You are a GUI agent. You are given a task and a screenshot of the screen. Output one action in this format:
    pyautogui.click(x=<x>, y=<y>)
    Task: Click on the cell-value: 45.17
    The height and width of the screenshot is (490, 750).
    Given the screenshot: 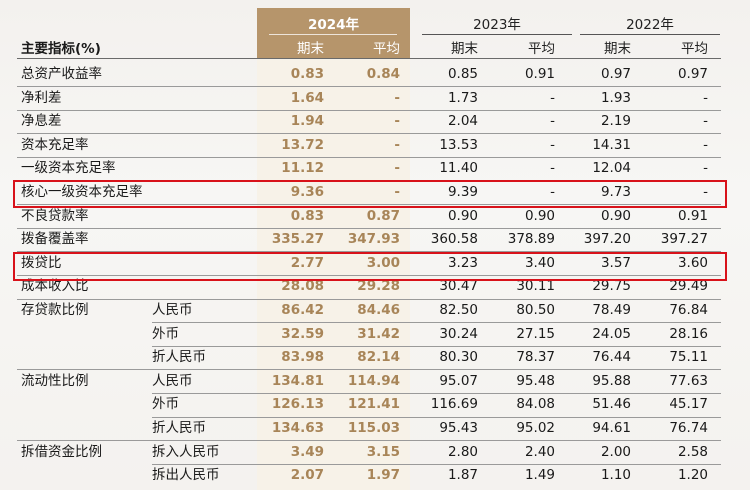 What is the action you would take?
    pyautogui.click(x=688, y=404)
    